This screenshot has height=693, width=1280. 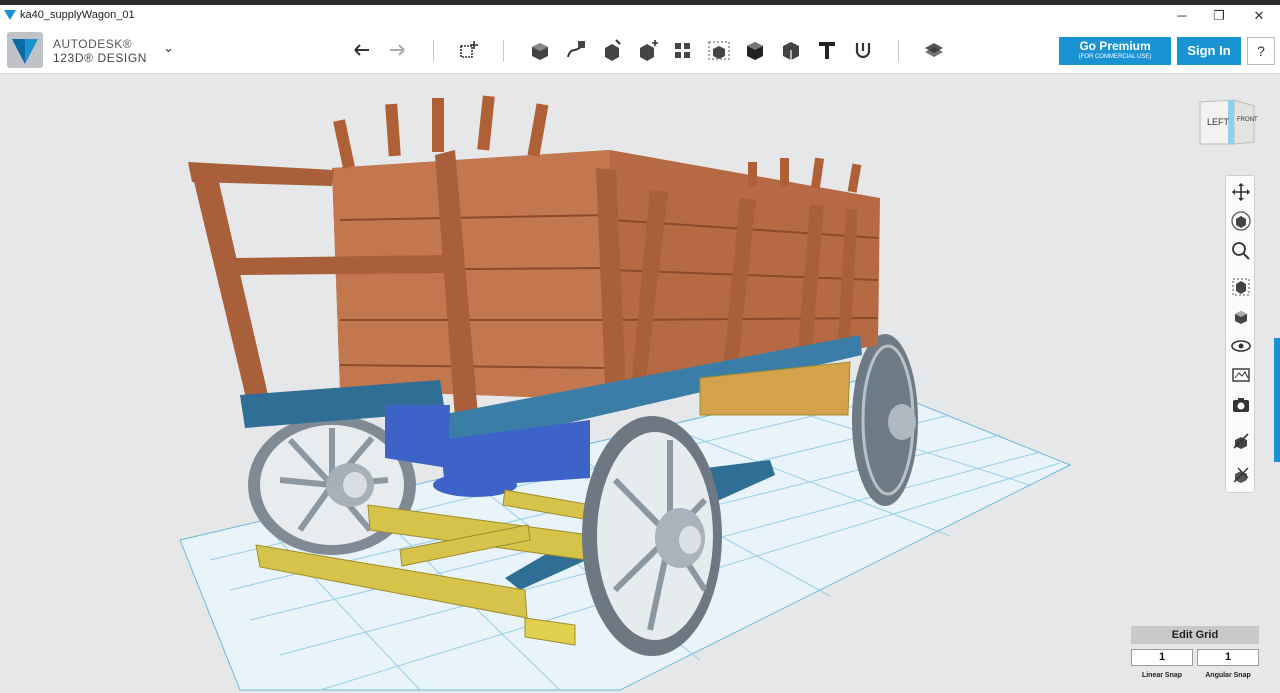 I want to click on combine-icon, so click(x=719, y=50).